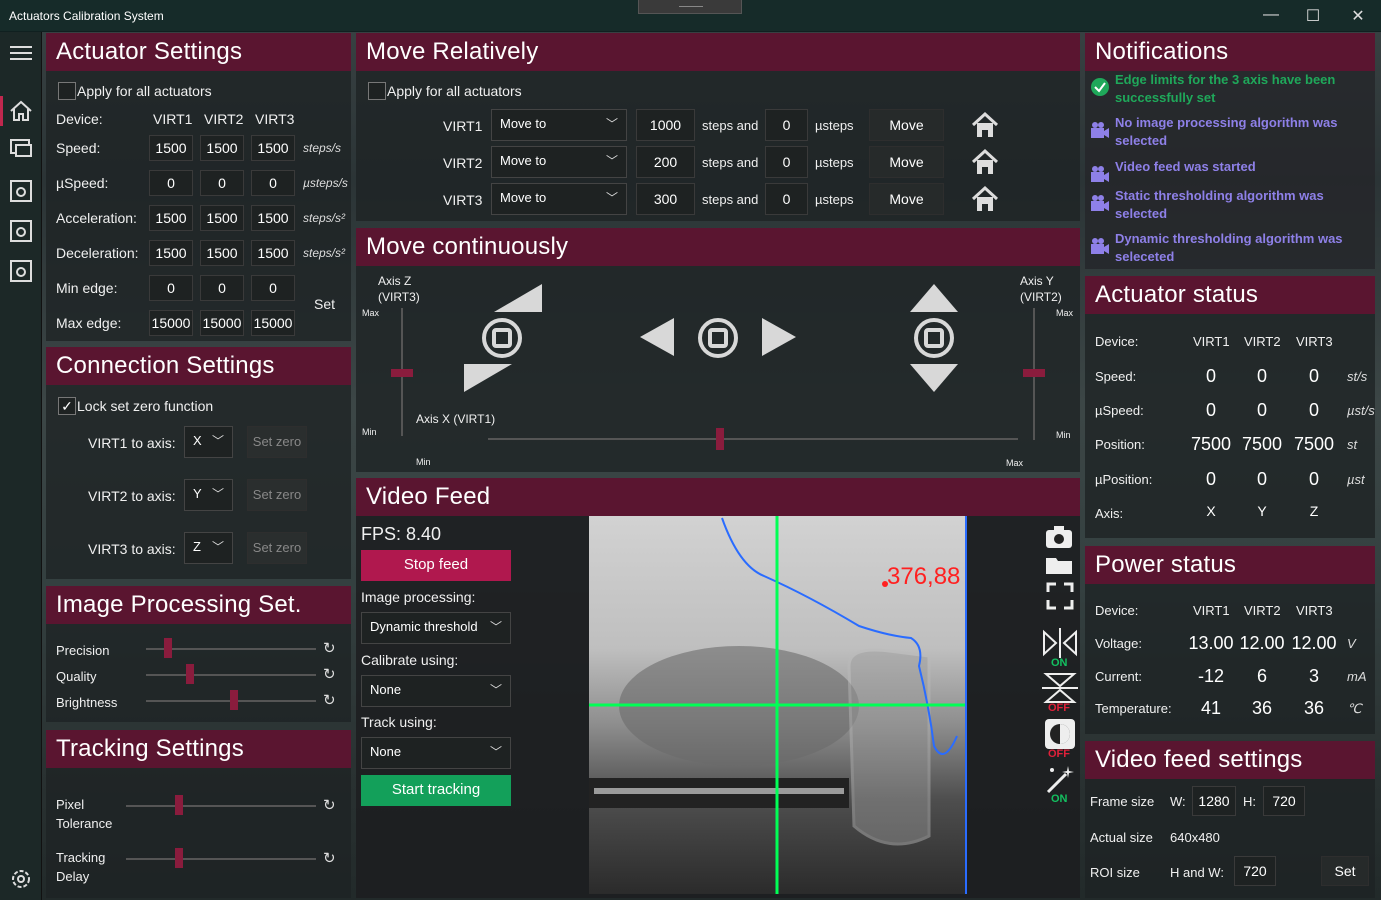 This screenshot has width=1381, height=900. Describe the element at coordinates (1356, 479) in the screenshot. I see `unit-label: µst` at that location.